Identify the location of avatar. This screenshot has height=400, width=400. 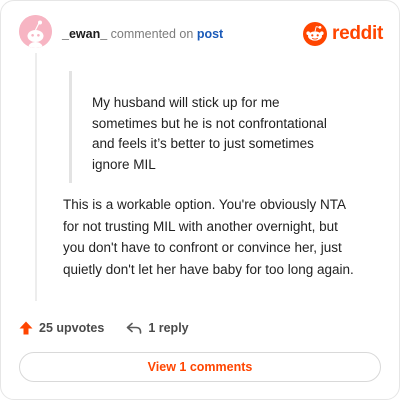
(35, 31).